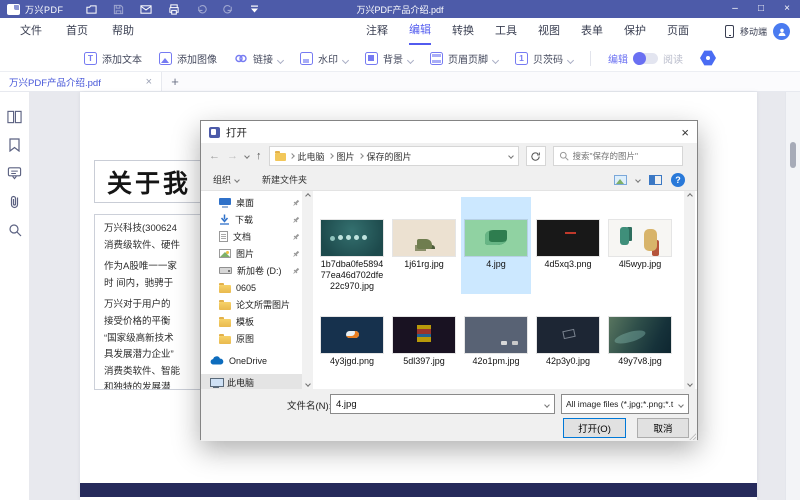  Describe the element at coordinates (620, 179) in the screenshot. I see `view-mode-icon` at that location.